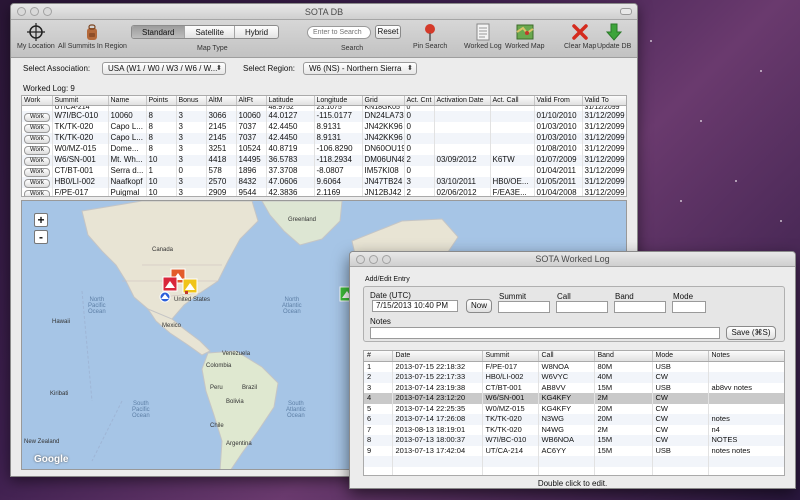  Describe the element at coordinates (41, 220) in the screenshot. I see `zoom-in-button: +` at that location.